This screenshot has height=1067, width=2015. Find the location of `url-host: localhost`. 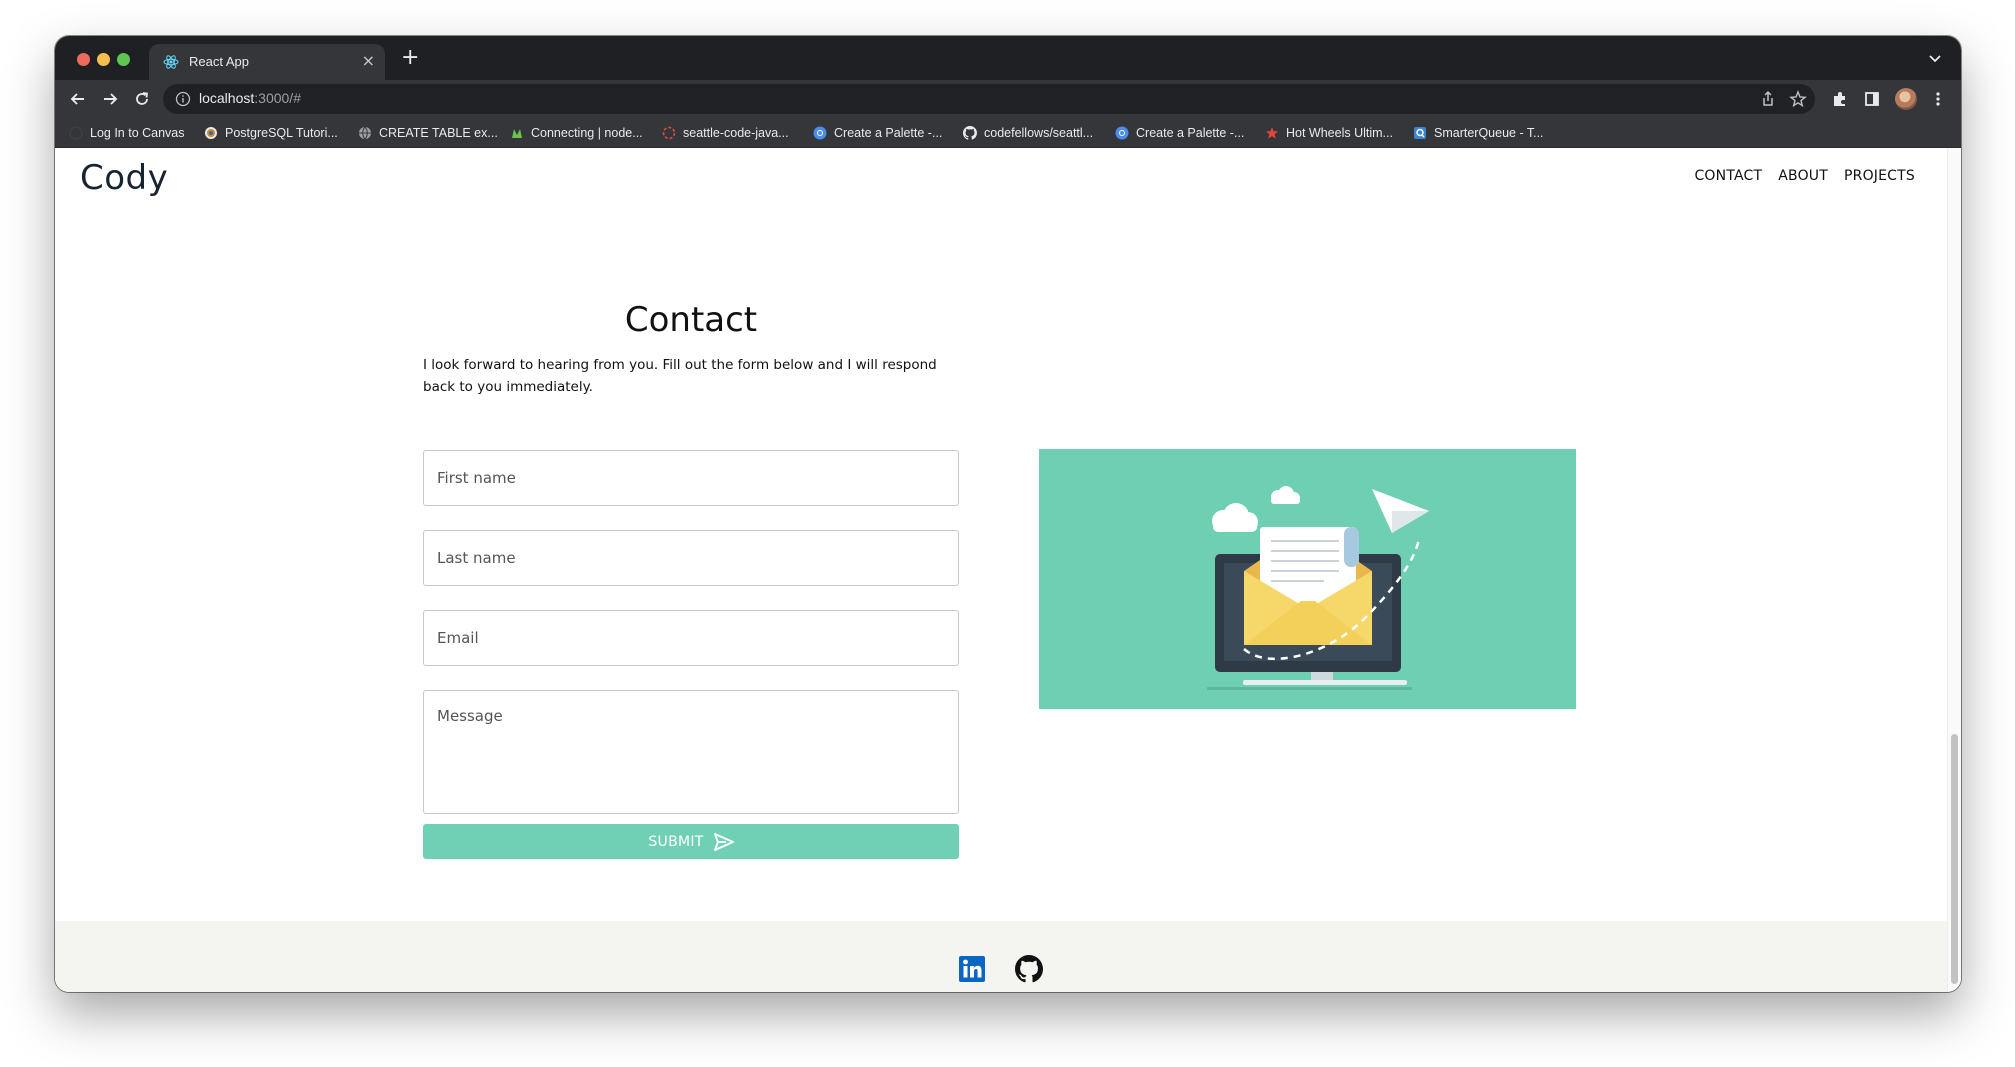

url-host: localhost is located at coordinates (227, 98).